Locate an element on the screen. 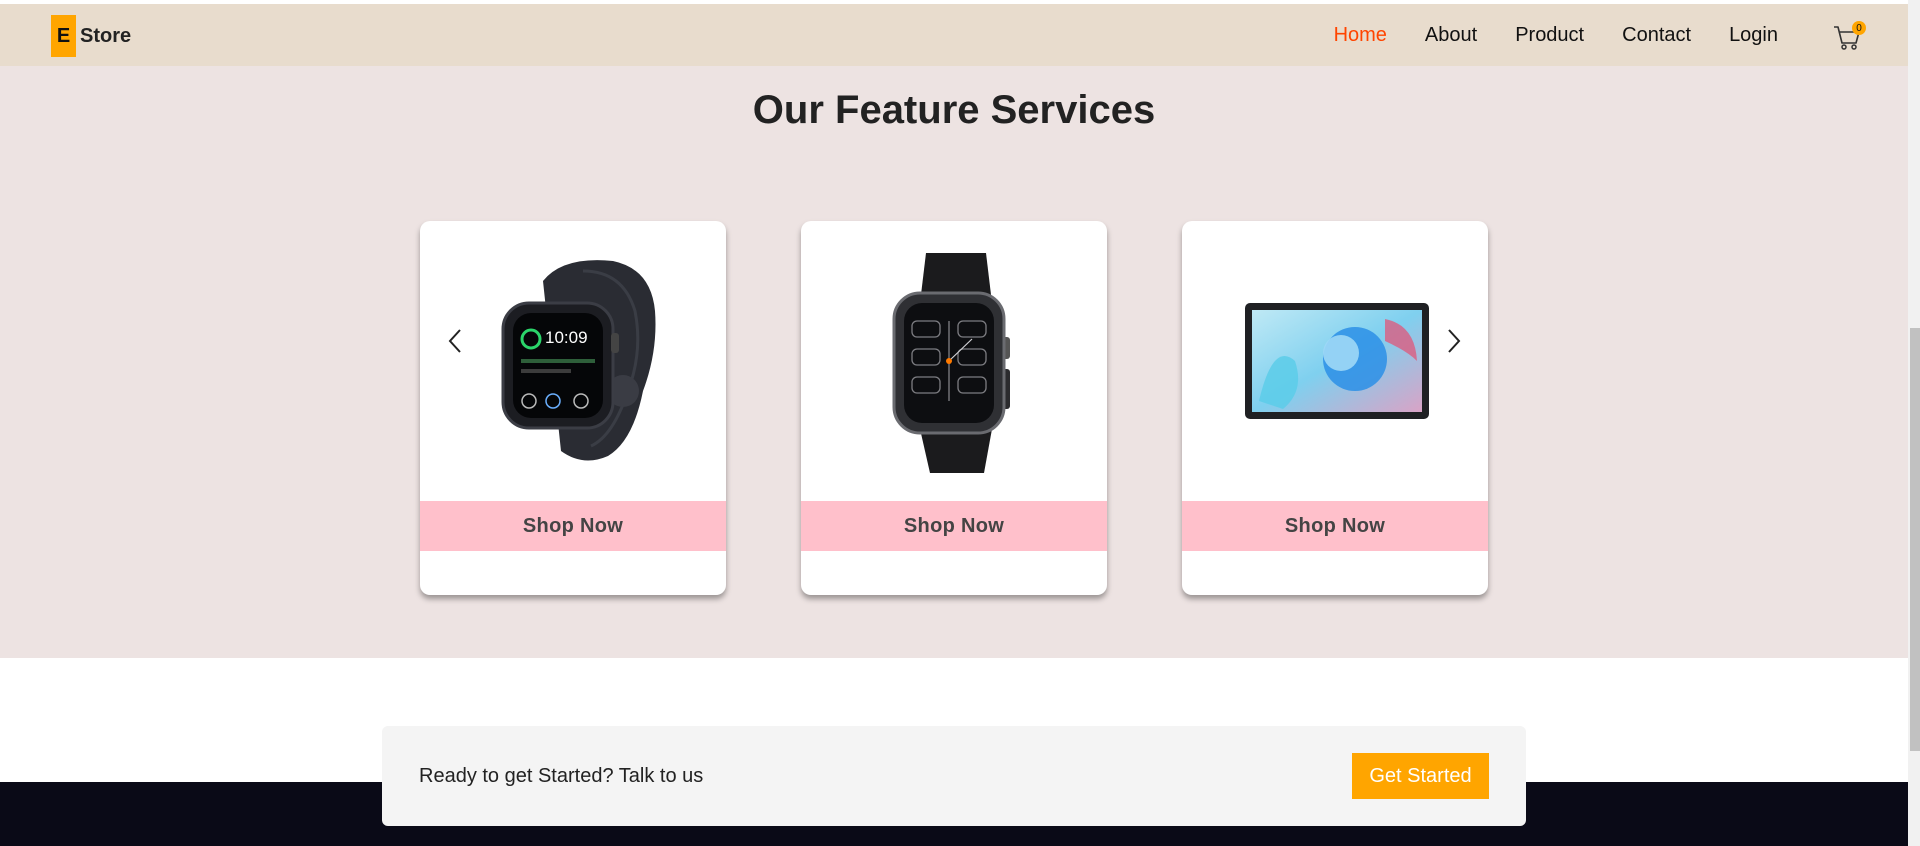 This screenshot has width=1920, height=846. cta-text: Ready to get Started? Talk to us is located at coordinates (561, 775).